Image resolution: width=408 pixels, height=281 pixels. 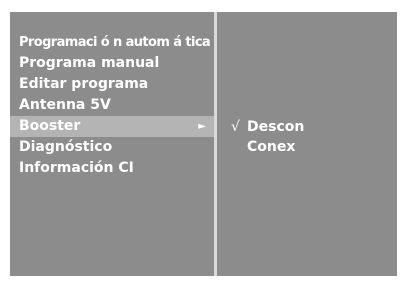 I want to click on menu-item-label: Programa manual, so click(x=89, y=63).